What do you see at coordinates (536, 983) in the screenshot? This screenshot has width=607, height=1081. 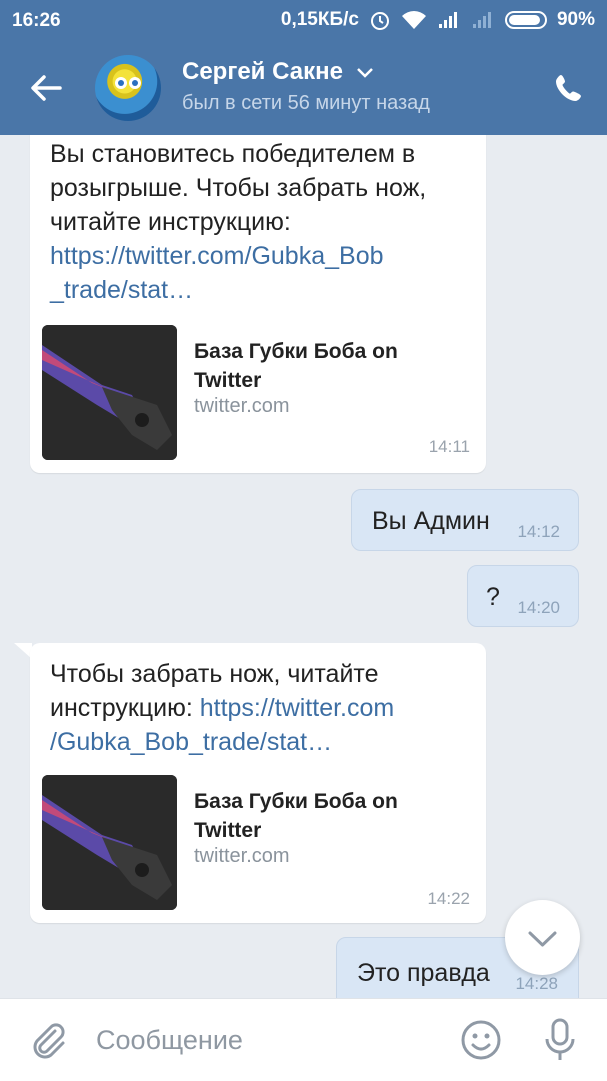 I see `message-time: 14:28` at bounding box center [536, 983].